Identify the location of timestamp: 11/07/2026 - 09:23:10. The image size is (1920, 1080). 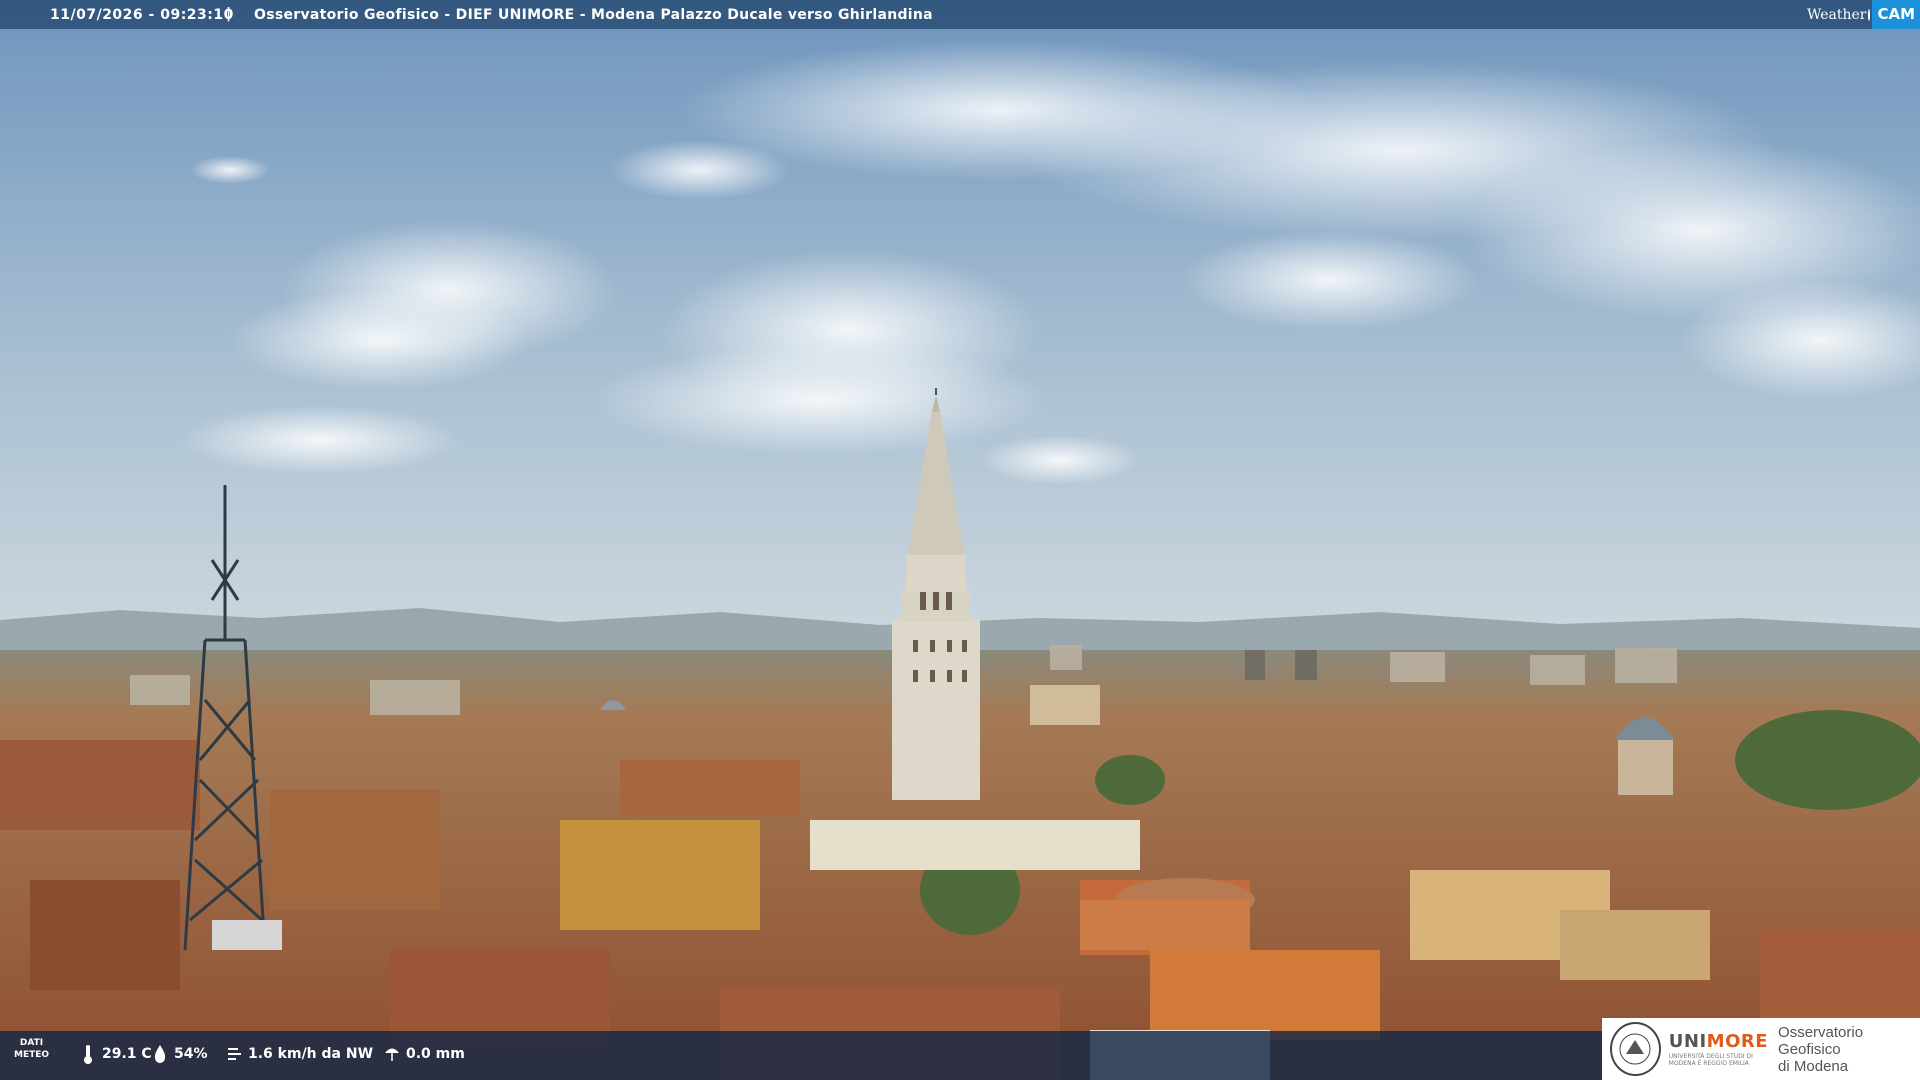
(142, 15).